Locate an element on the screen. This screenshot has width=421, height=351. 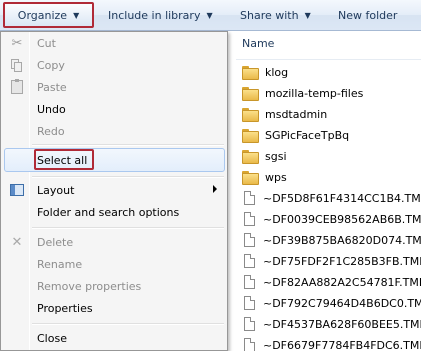
menu-item-layout: Layout is located at coordinates (114, 190).